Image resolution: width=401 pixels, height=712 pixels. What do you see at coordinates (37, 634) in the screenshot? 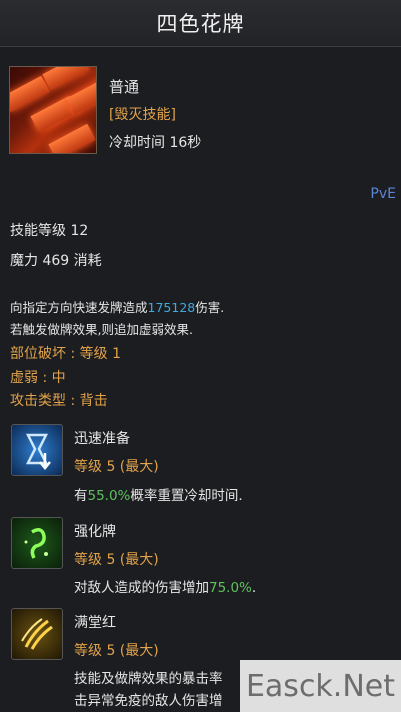
I see `claw-slash-icon` at bounding box center [37, 634].